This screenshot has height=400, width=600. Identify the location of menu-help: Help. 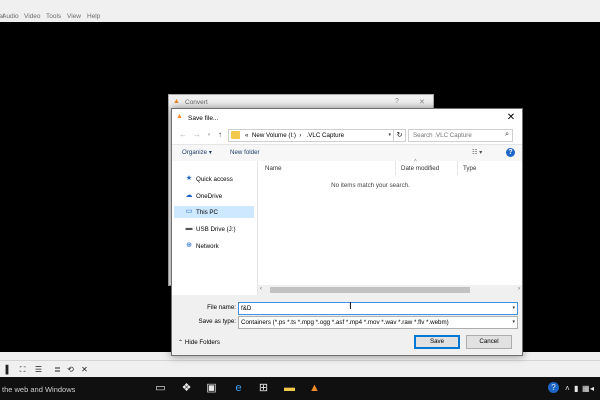
(93, 16).